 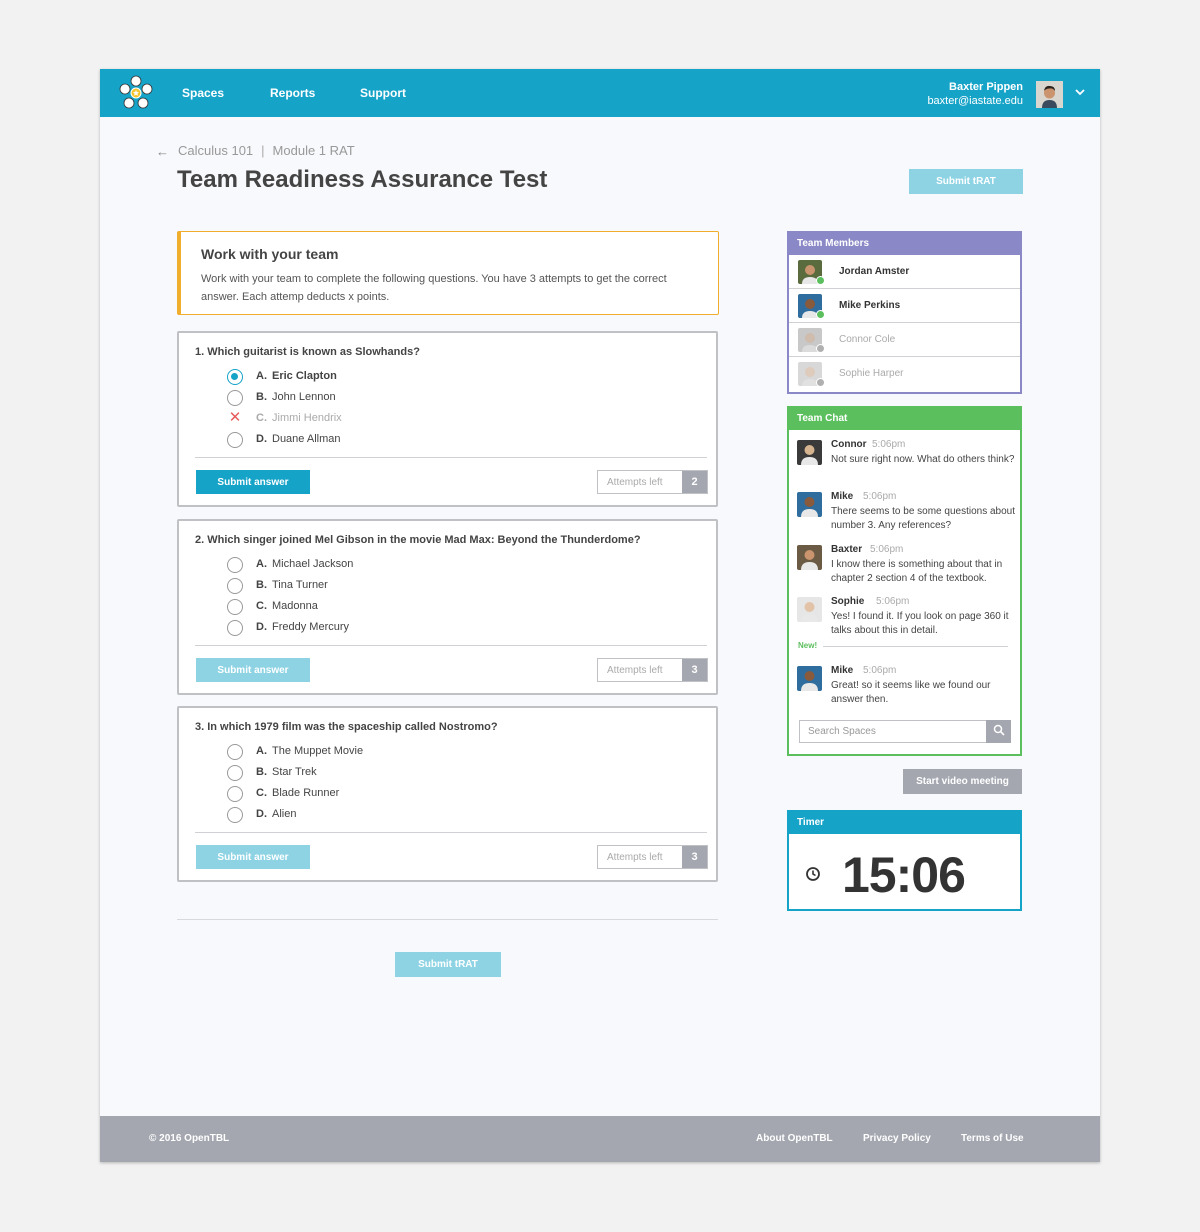 What do you see at coordinates (136, 93) in the screenshot?
I see `opentbl-logo-icon` at bounding box center [136, 93].